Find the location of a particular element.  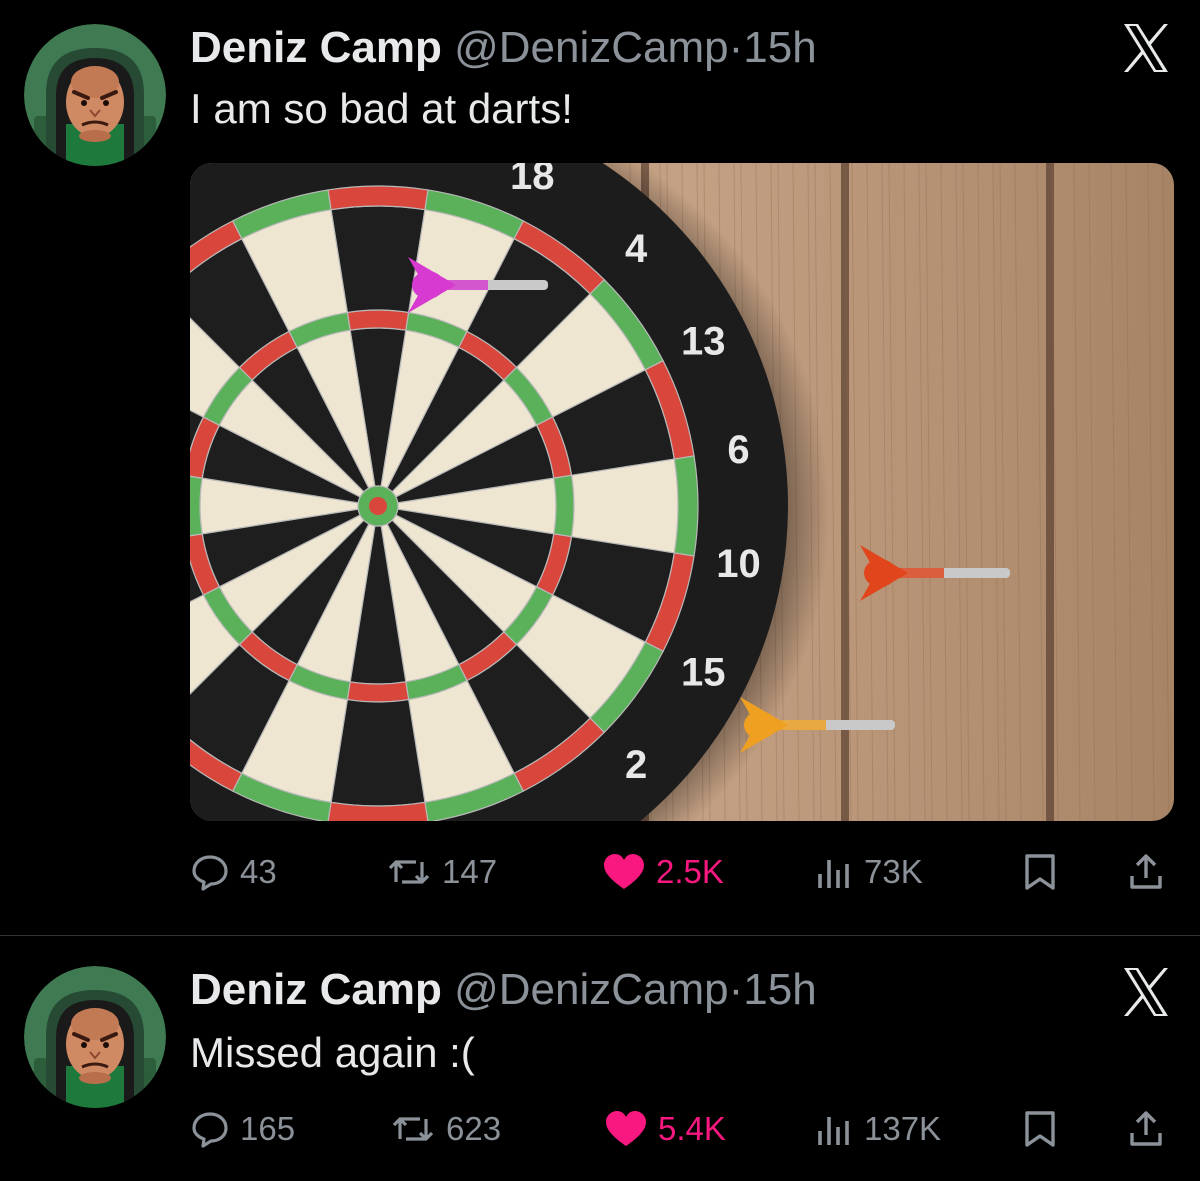

repost-button: 147 is located at coordinates (441, 872).